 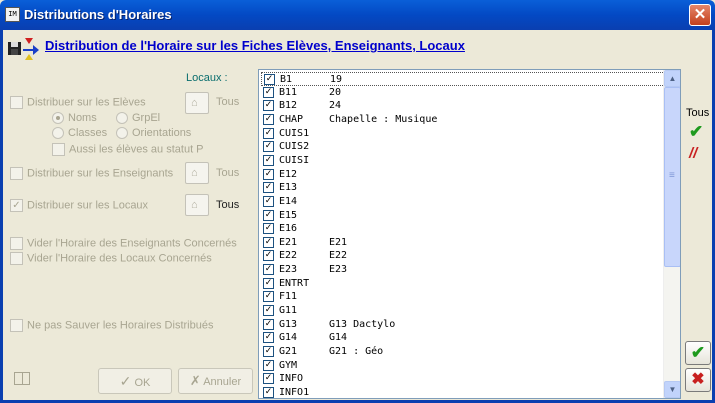 I want to click on vider-locaux-checkbox: Vider l'Horaire des Locaux Concernés, so click(x=111, y=258).